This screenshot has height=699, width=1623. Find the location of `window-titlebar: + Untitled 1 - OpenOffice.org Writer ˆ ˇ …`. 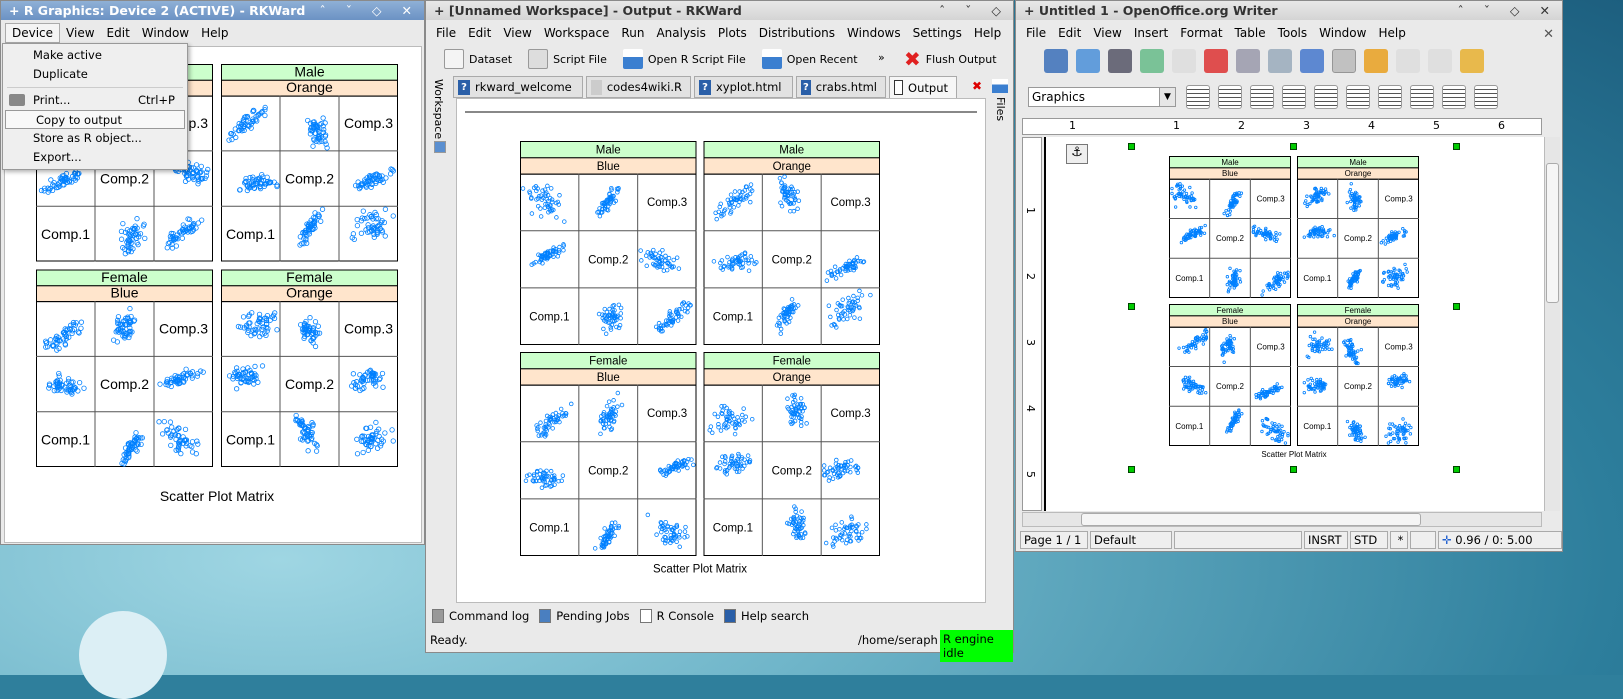

window-titlebar: + Untitled 1 - OpenOffice.org Writer ˆ ˇ … is located at coordinates (1289, 10).